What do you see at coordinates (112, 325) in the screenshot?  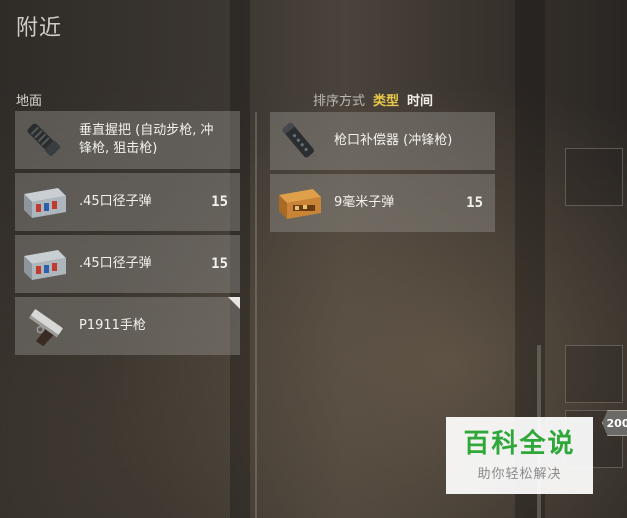 I see `item-name: P1911手枪` at bounding box center [112, 325].